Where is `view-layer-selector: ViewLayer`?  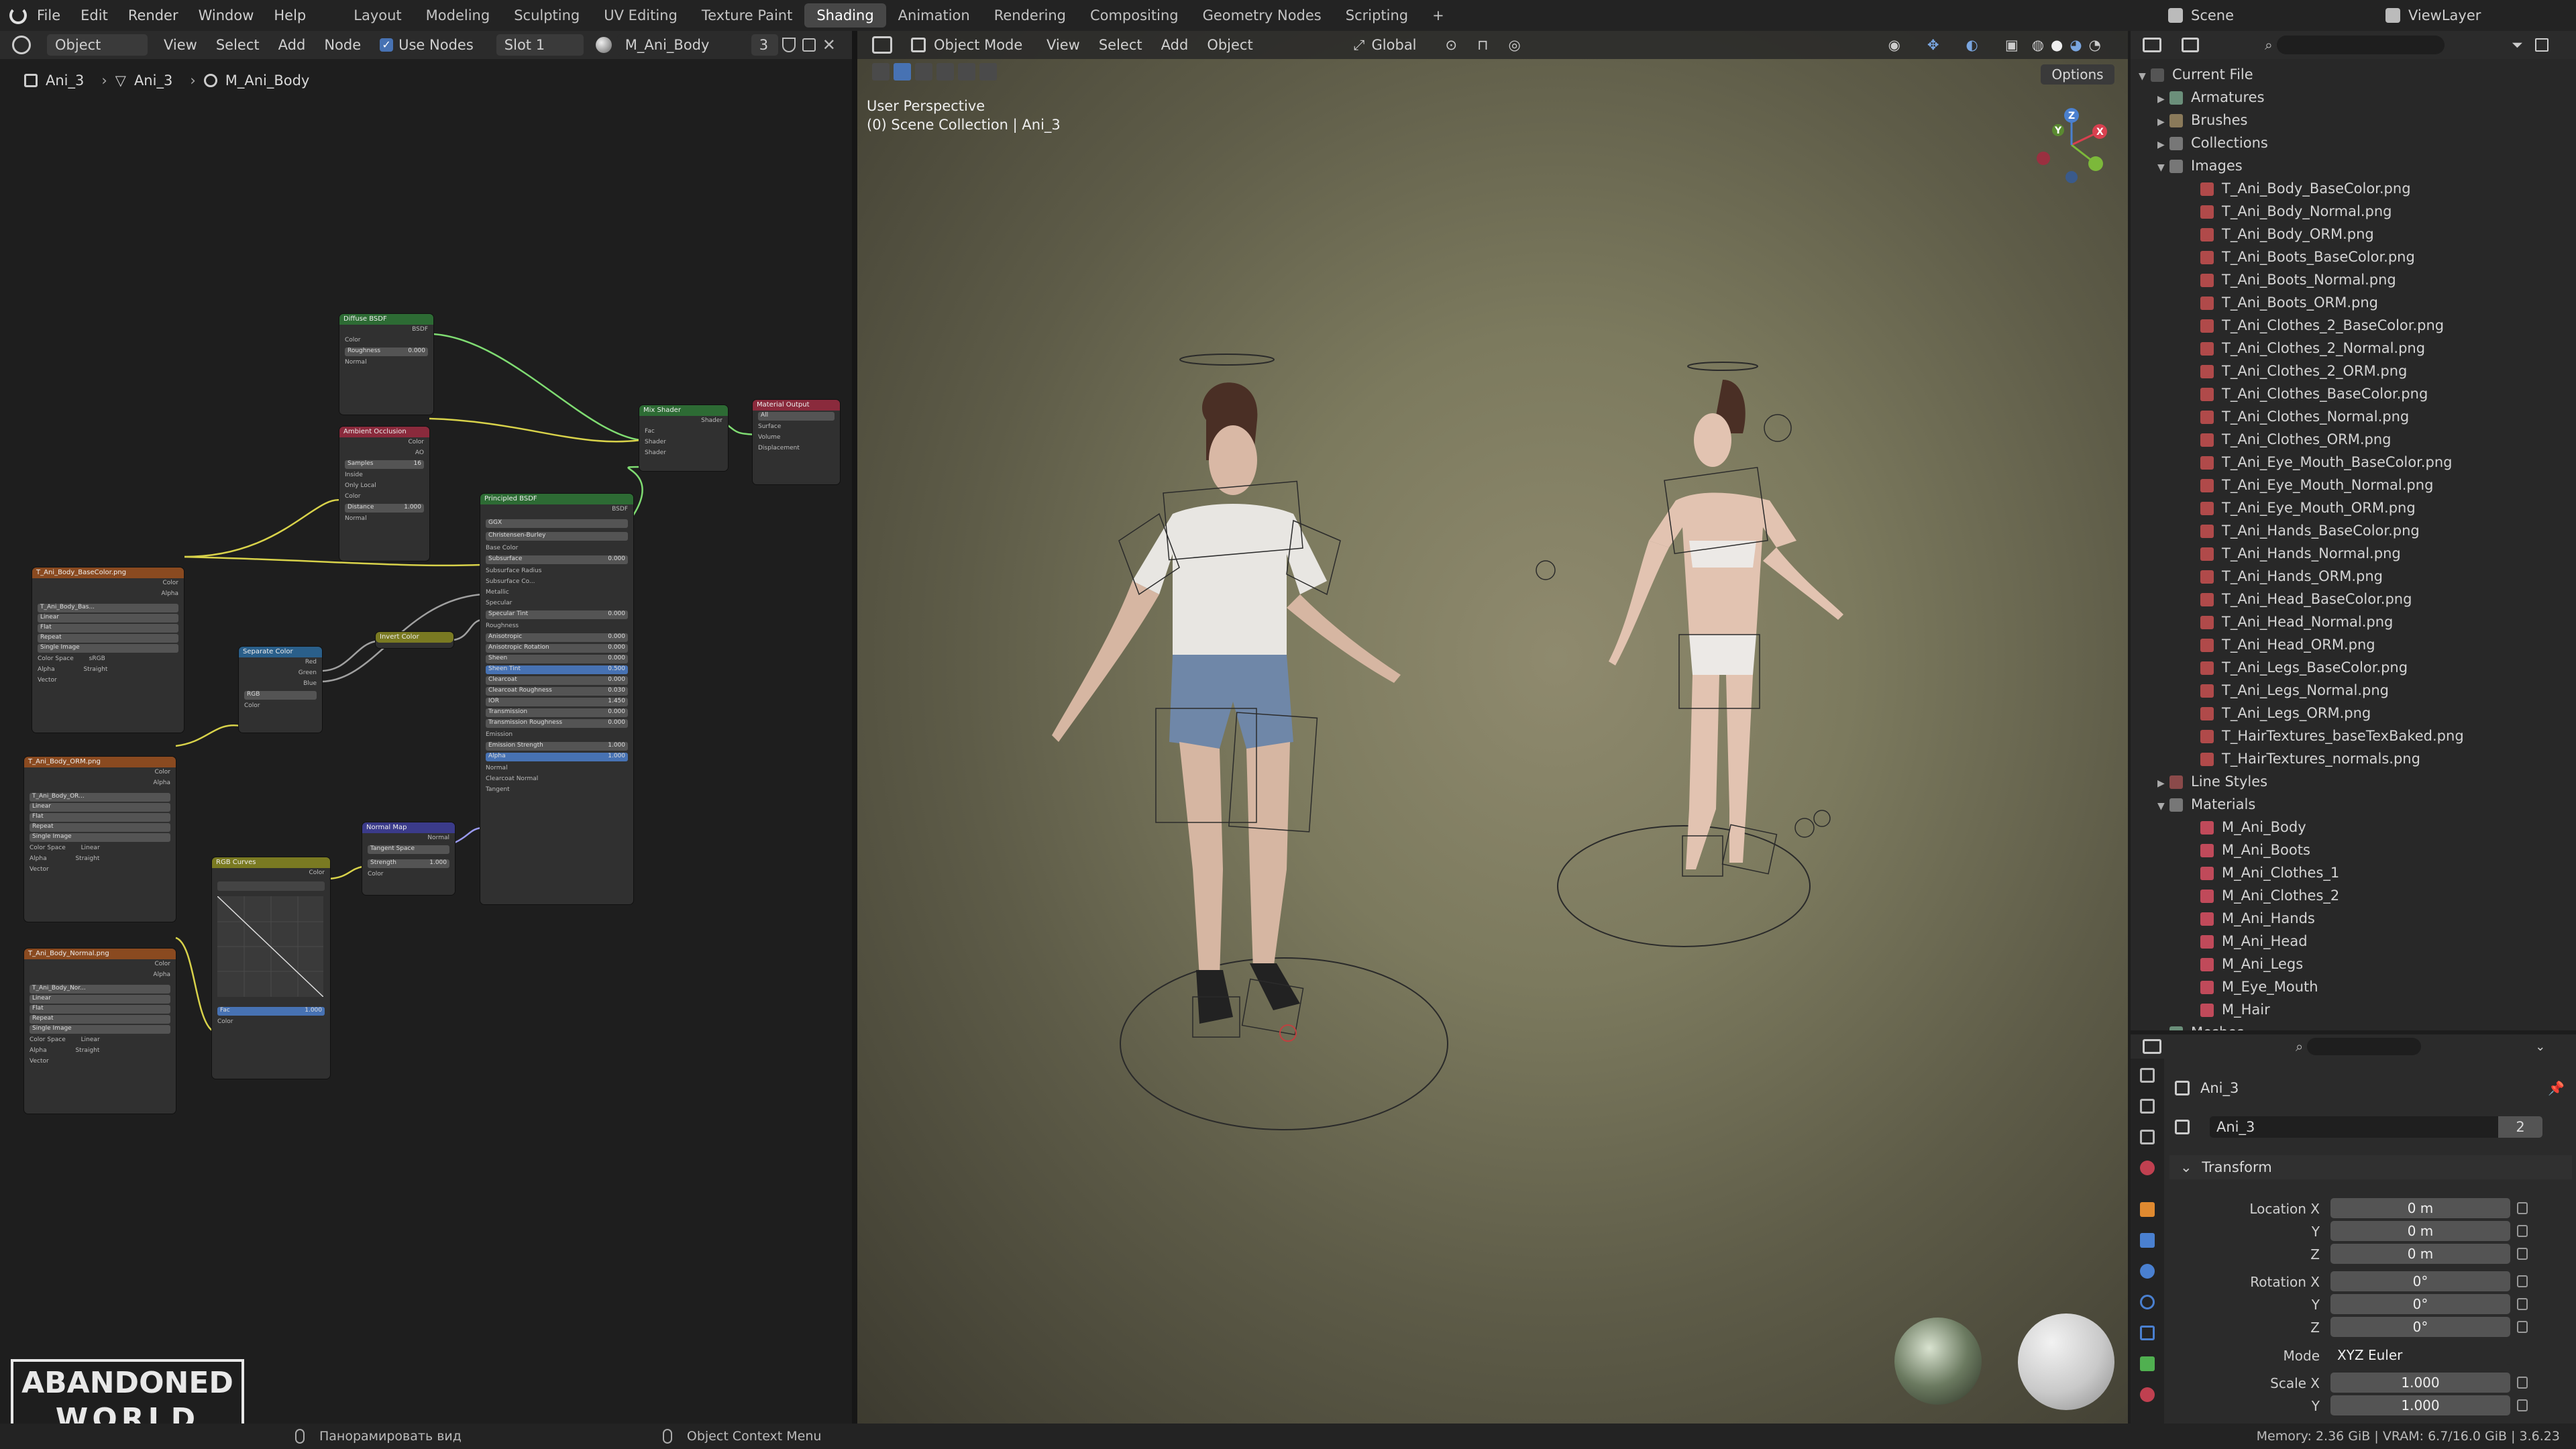 view-layer-selector: ViewLayer is located at coordinates (2492, 15).